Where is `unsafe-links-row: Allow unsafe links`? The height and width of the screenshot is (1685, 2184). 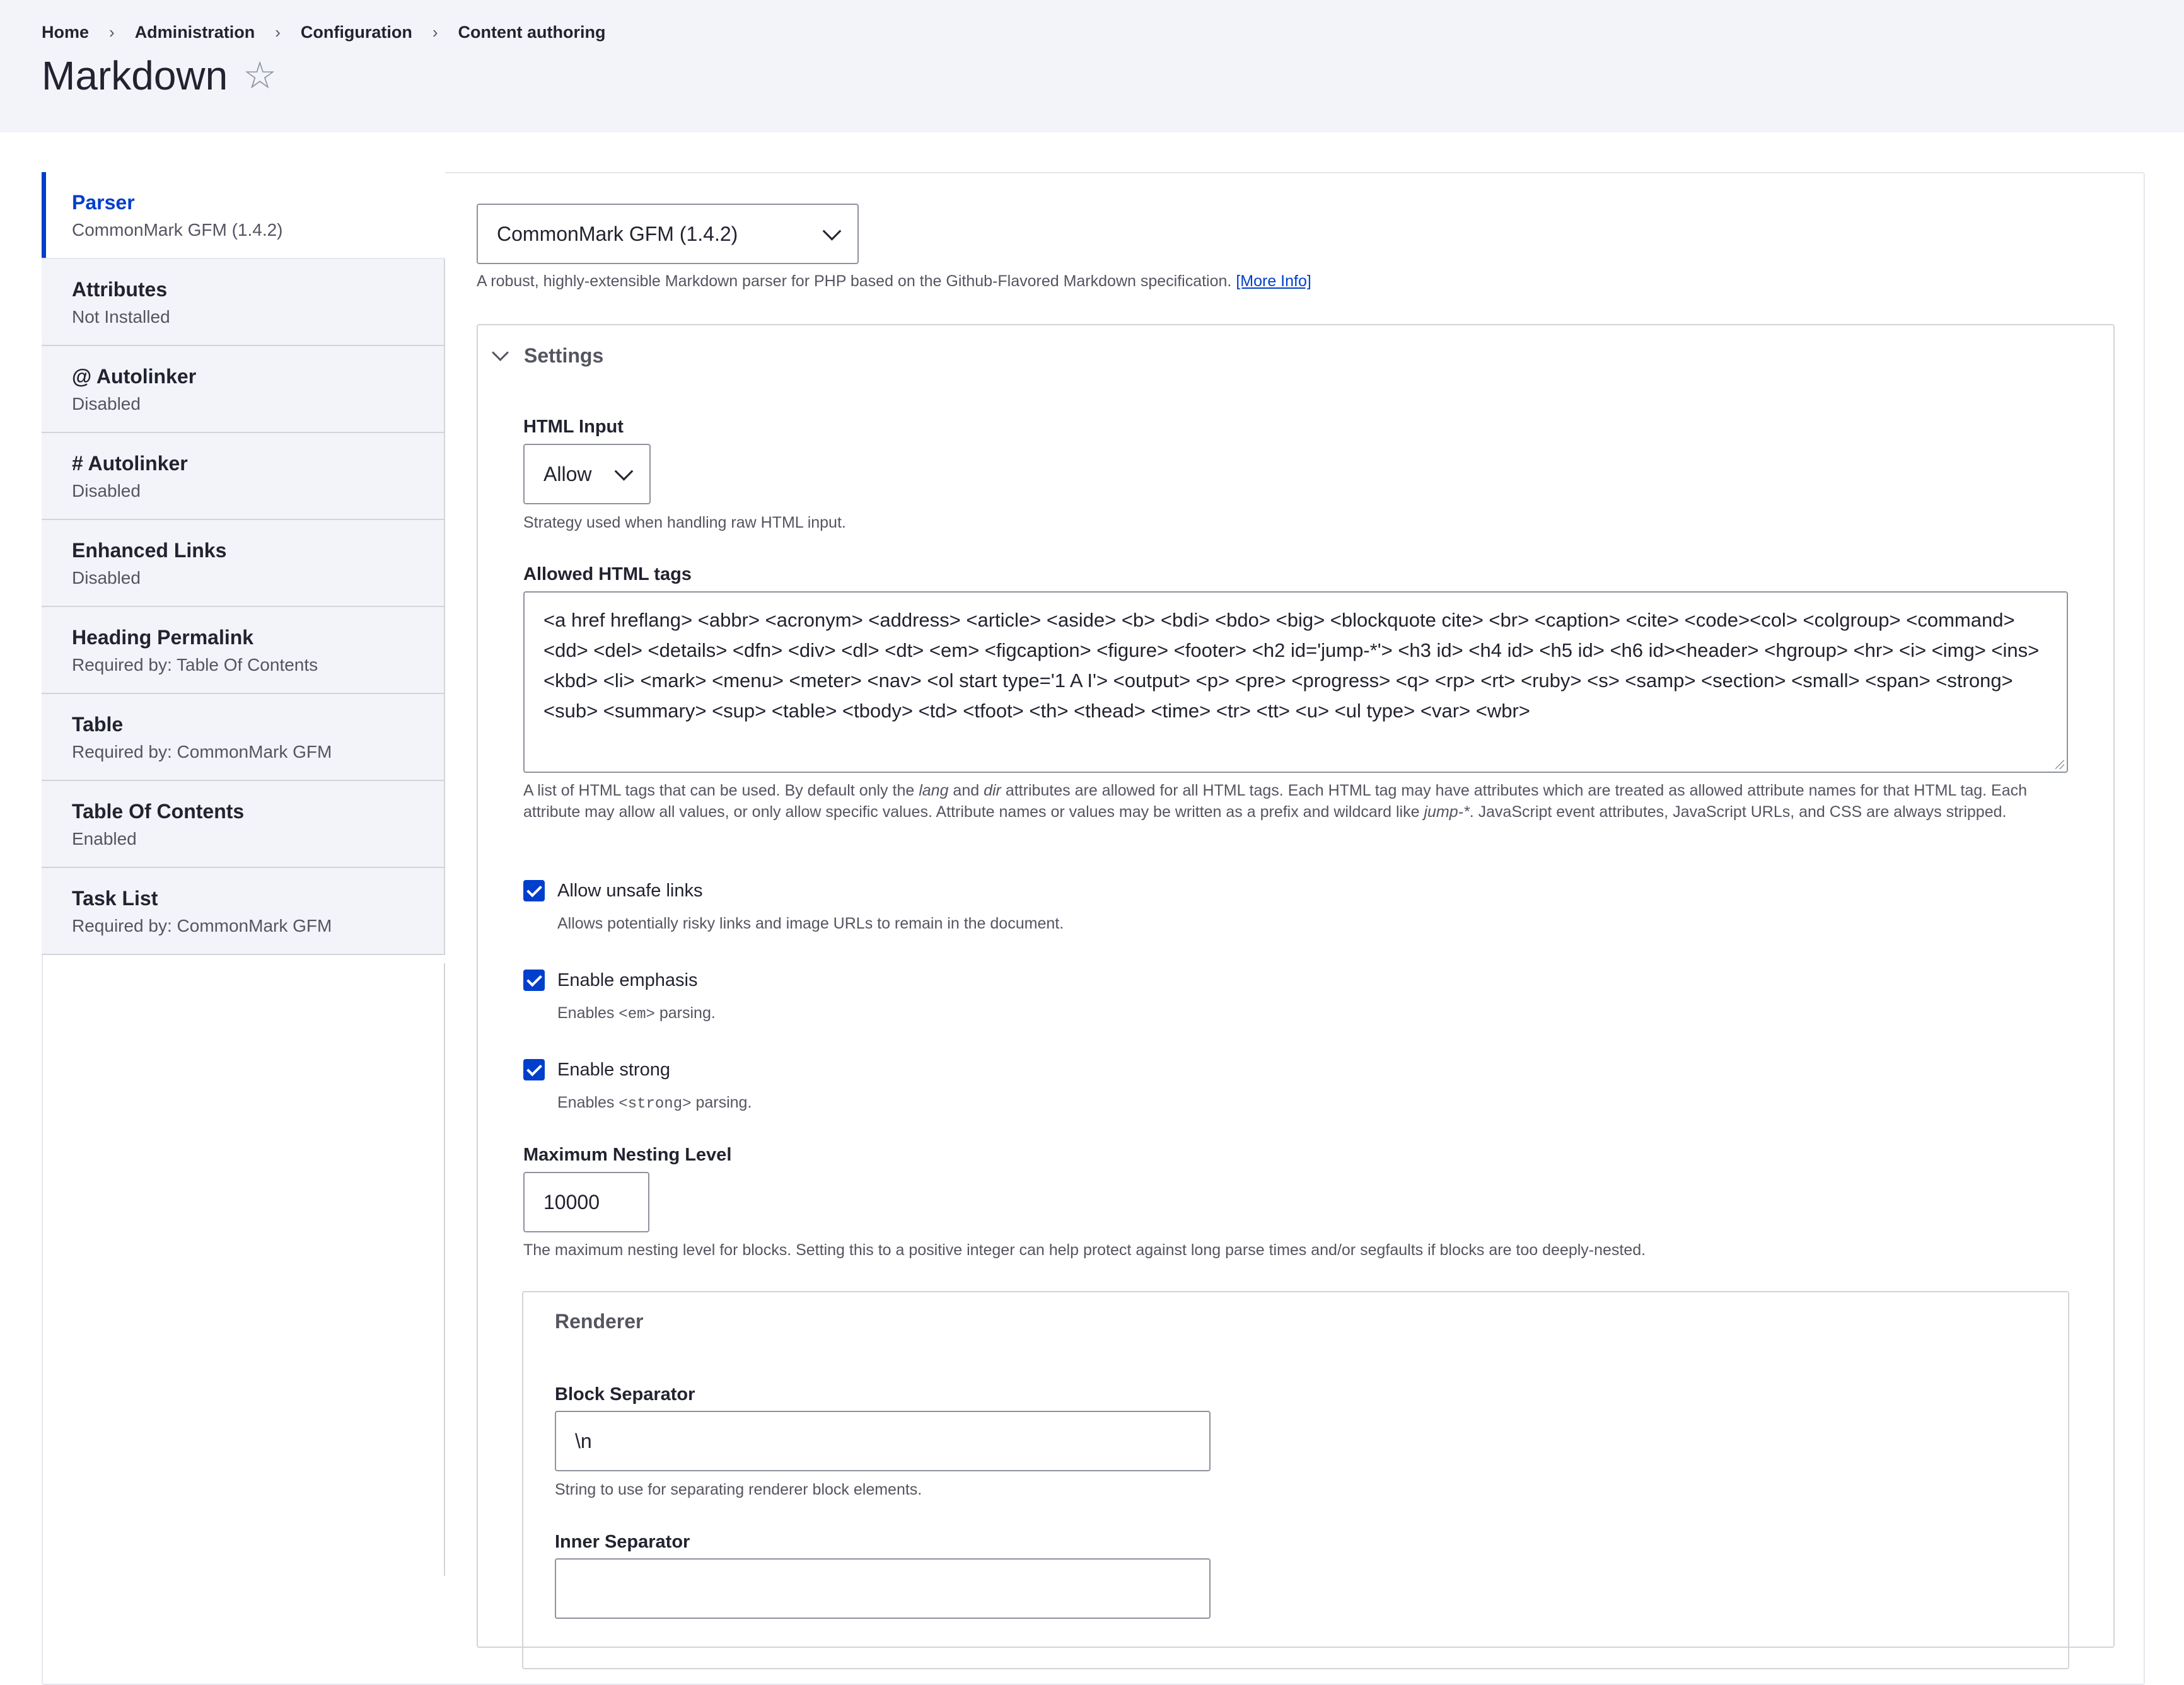
unsafe-links-row: Allow unsafe links is located at coordinates (613, 890).